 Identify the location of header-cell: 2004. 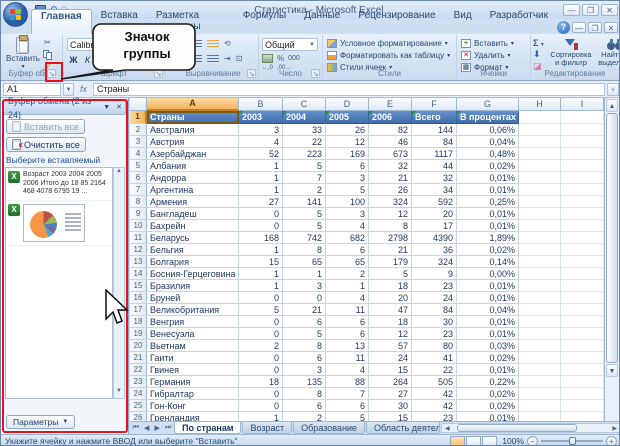
(304, 117).